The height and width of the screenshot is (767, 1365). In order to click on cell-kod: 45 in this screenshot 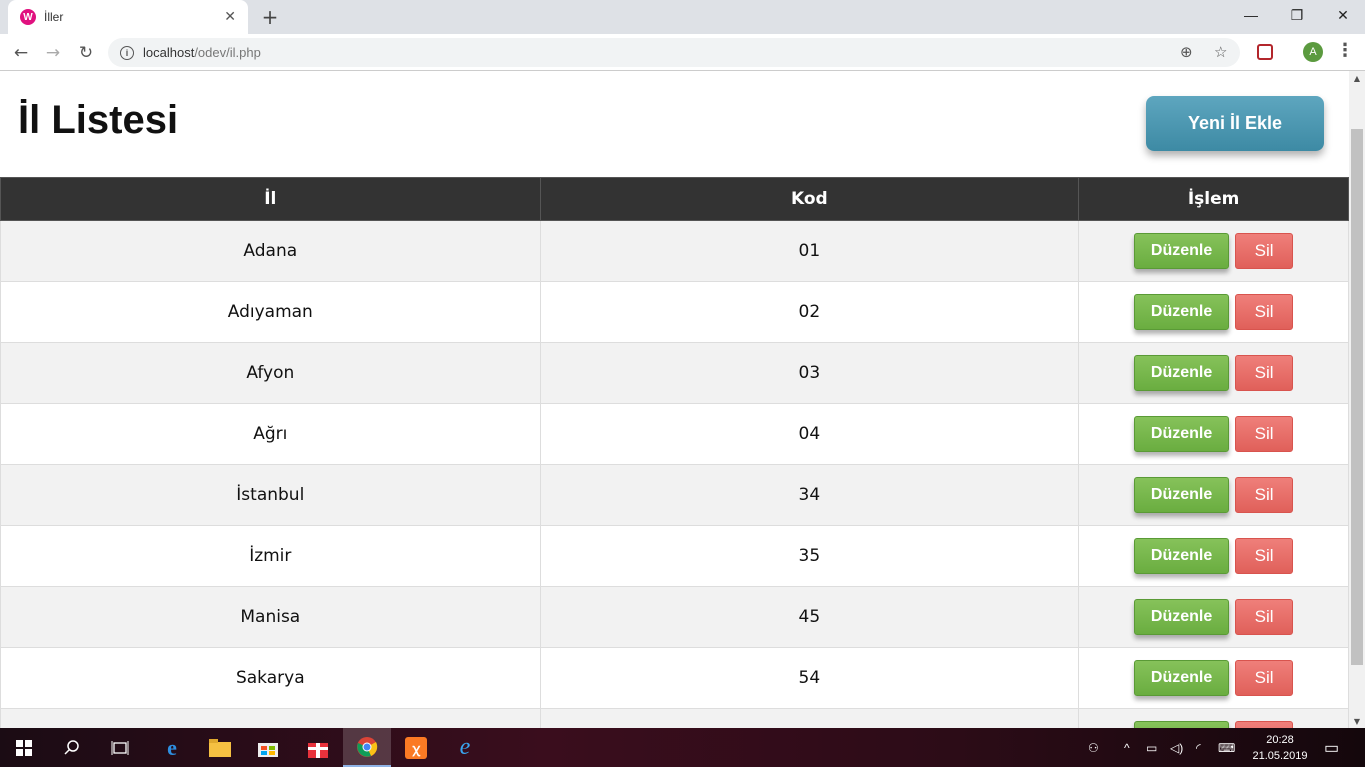, I will do `click(809, 617)`.